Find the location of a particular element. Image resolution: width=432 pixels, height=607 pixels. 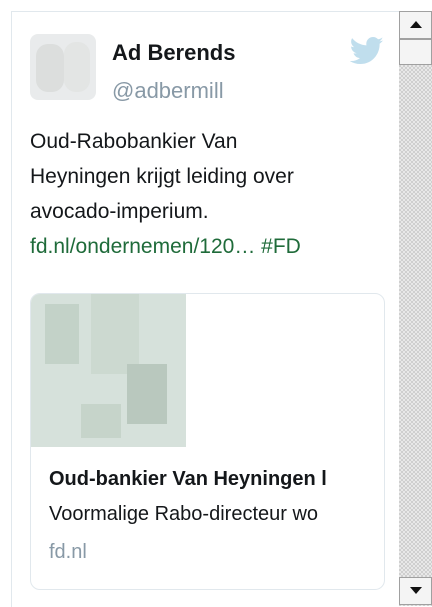

arrow-down-icon is located at coordinates (416, 590).